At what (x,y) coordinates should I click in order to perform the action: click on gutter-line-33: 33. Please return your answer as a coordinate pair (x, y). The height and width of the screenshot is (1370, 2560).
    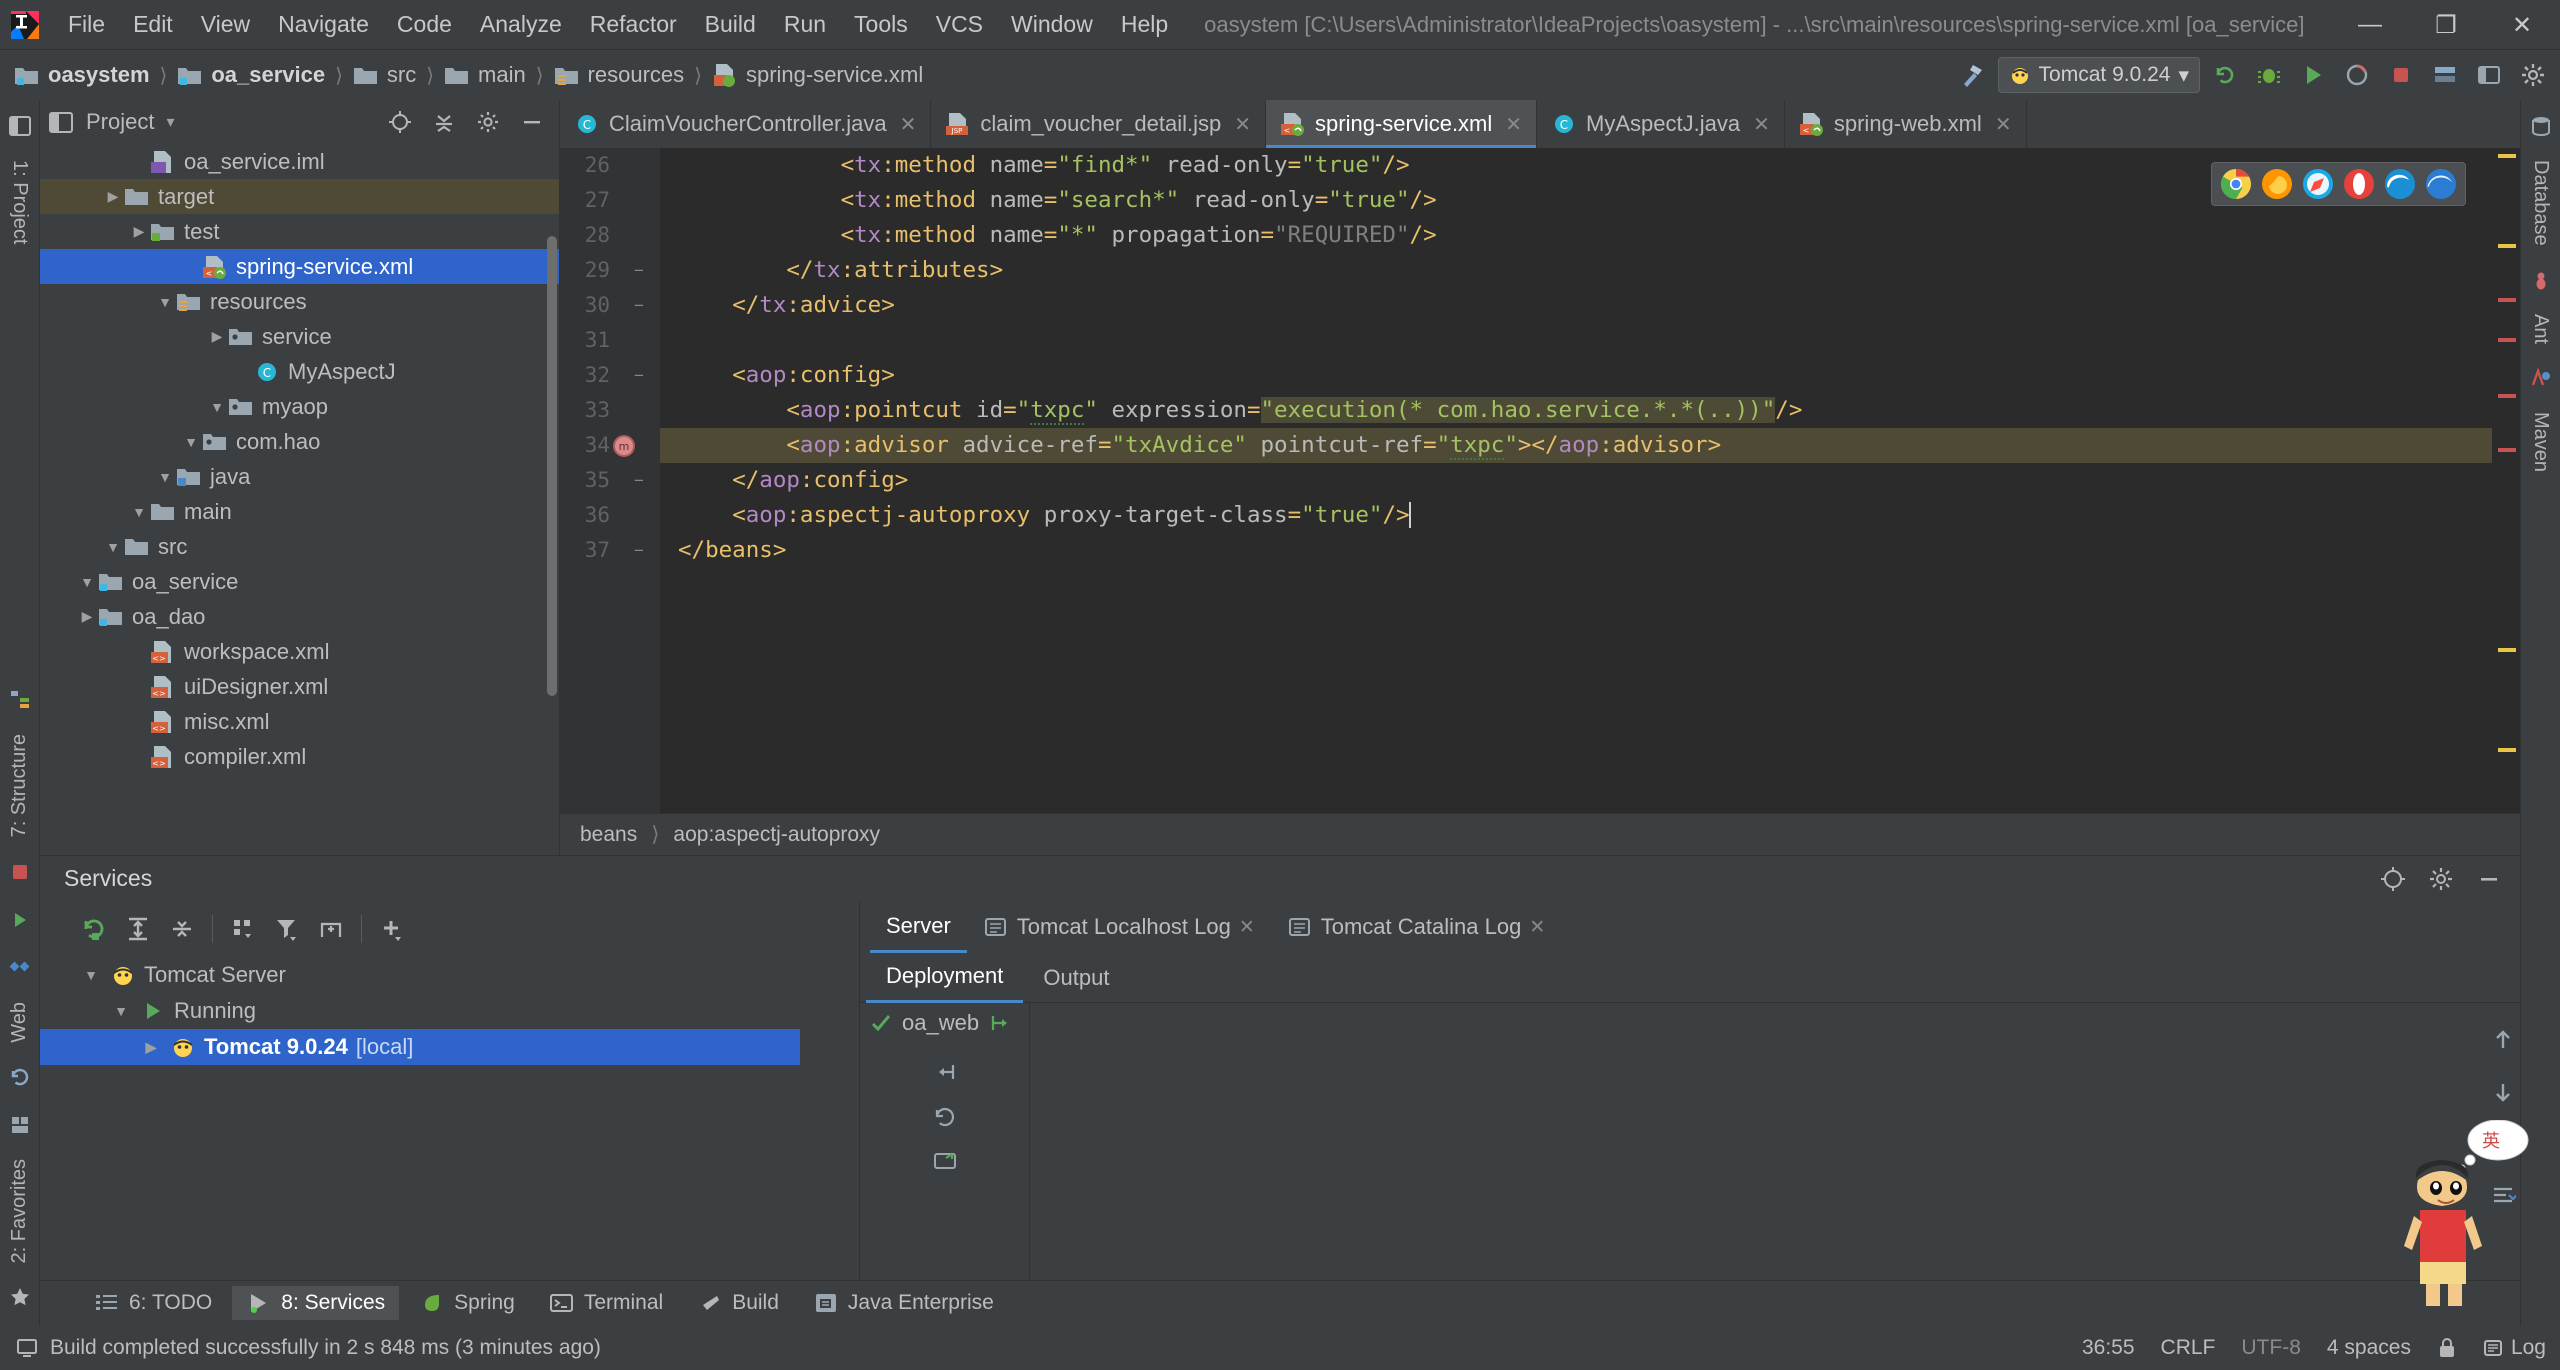
    Looking at the image, I should click on (610, 410).